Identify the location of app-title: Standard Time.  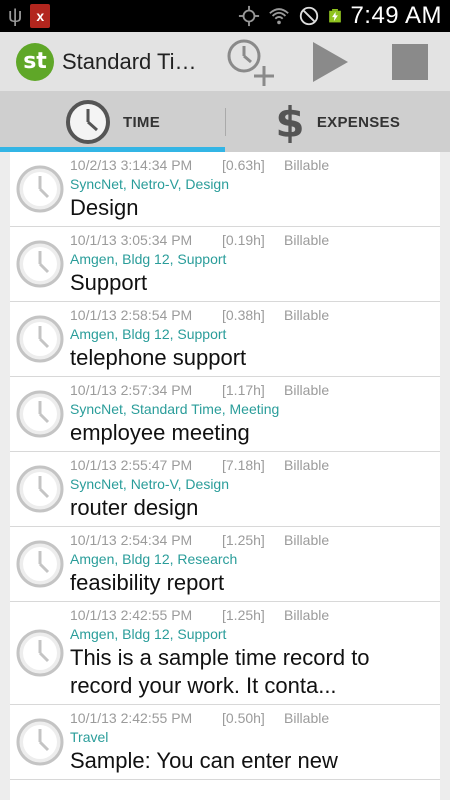
(132, 61).